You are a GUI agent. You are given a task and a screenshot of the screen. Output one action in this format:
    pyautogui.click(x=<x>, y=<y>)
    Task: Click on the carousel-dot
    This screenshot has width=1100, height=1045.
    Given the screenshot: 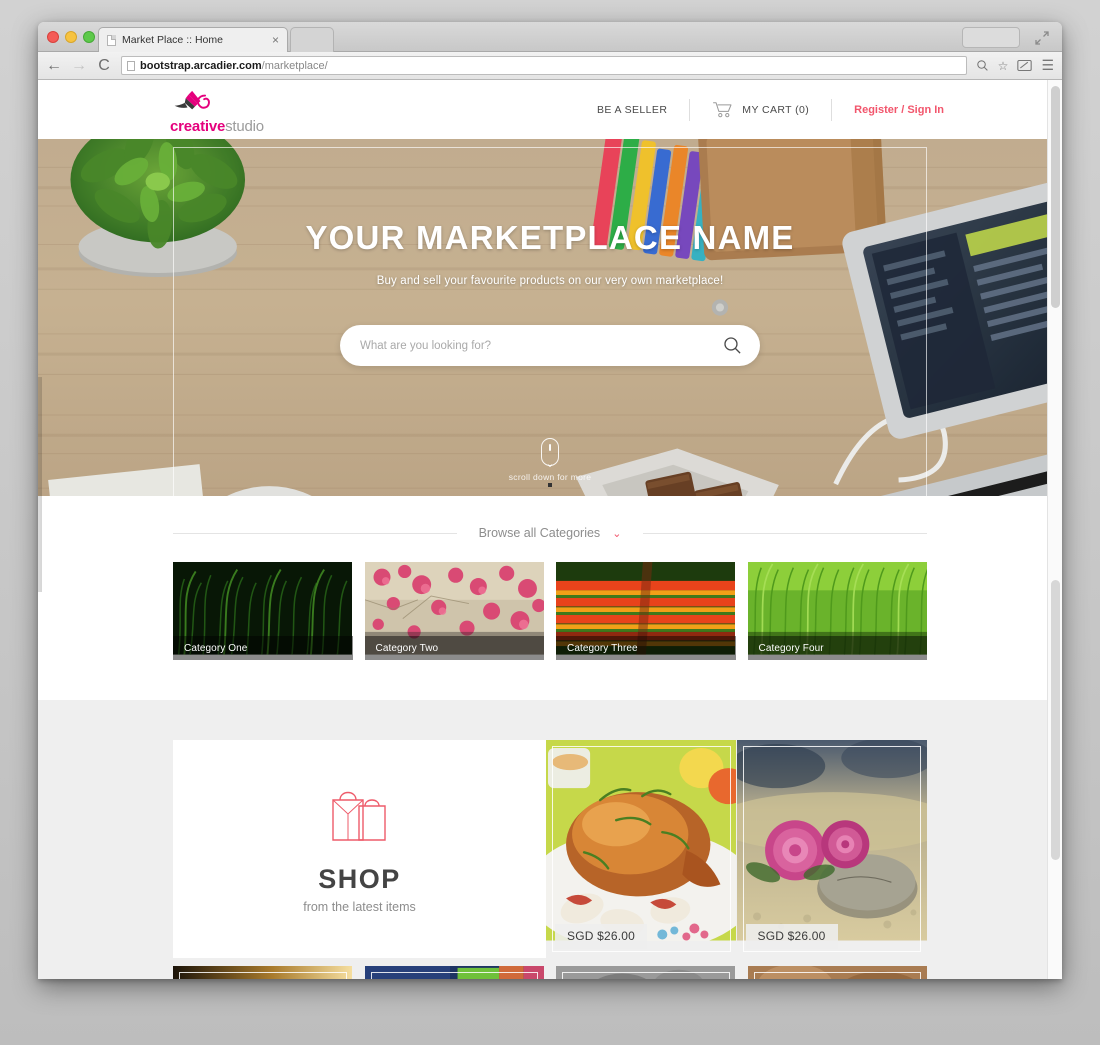 What is the action you would take?
    pyautogui.click(x=550, y=485)
    